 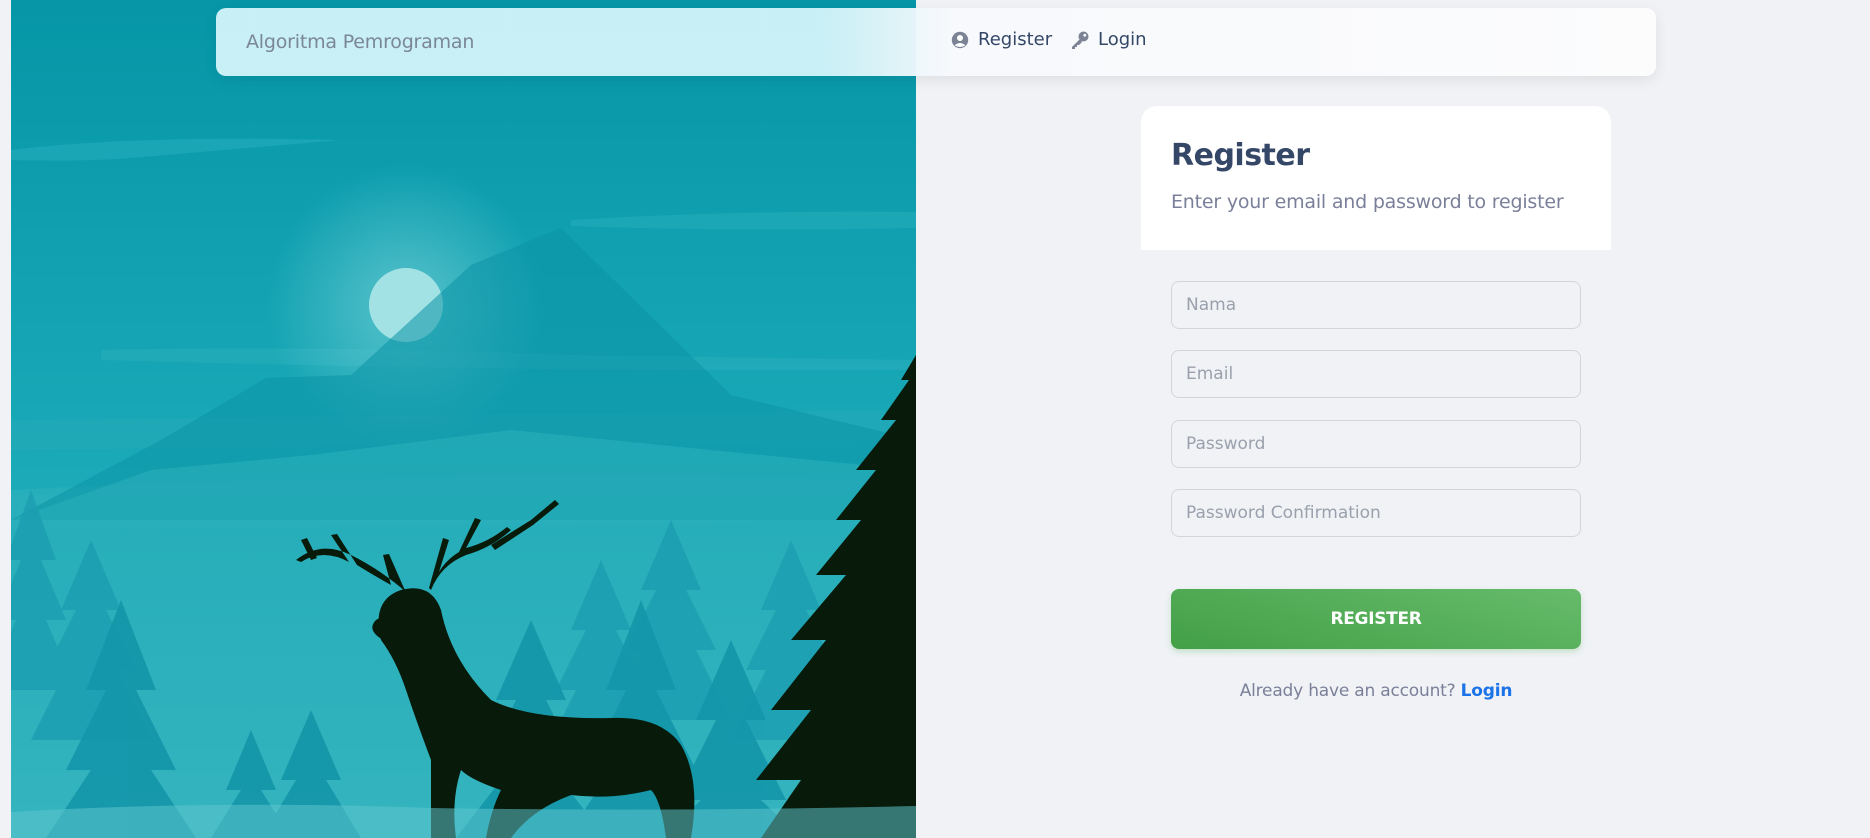 What do you see at coordinates (1376, 374) in the screenshot?
I see `email-input` at bounding box center [1376, 374].